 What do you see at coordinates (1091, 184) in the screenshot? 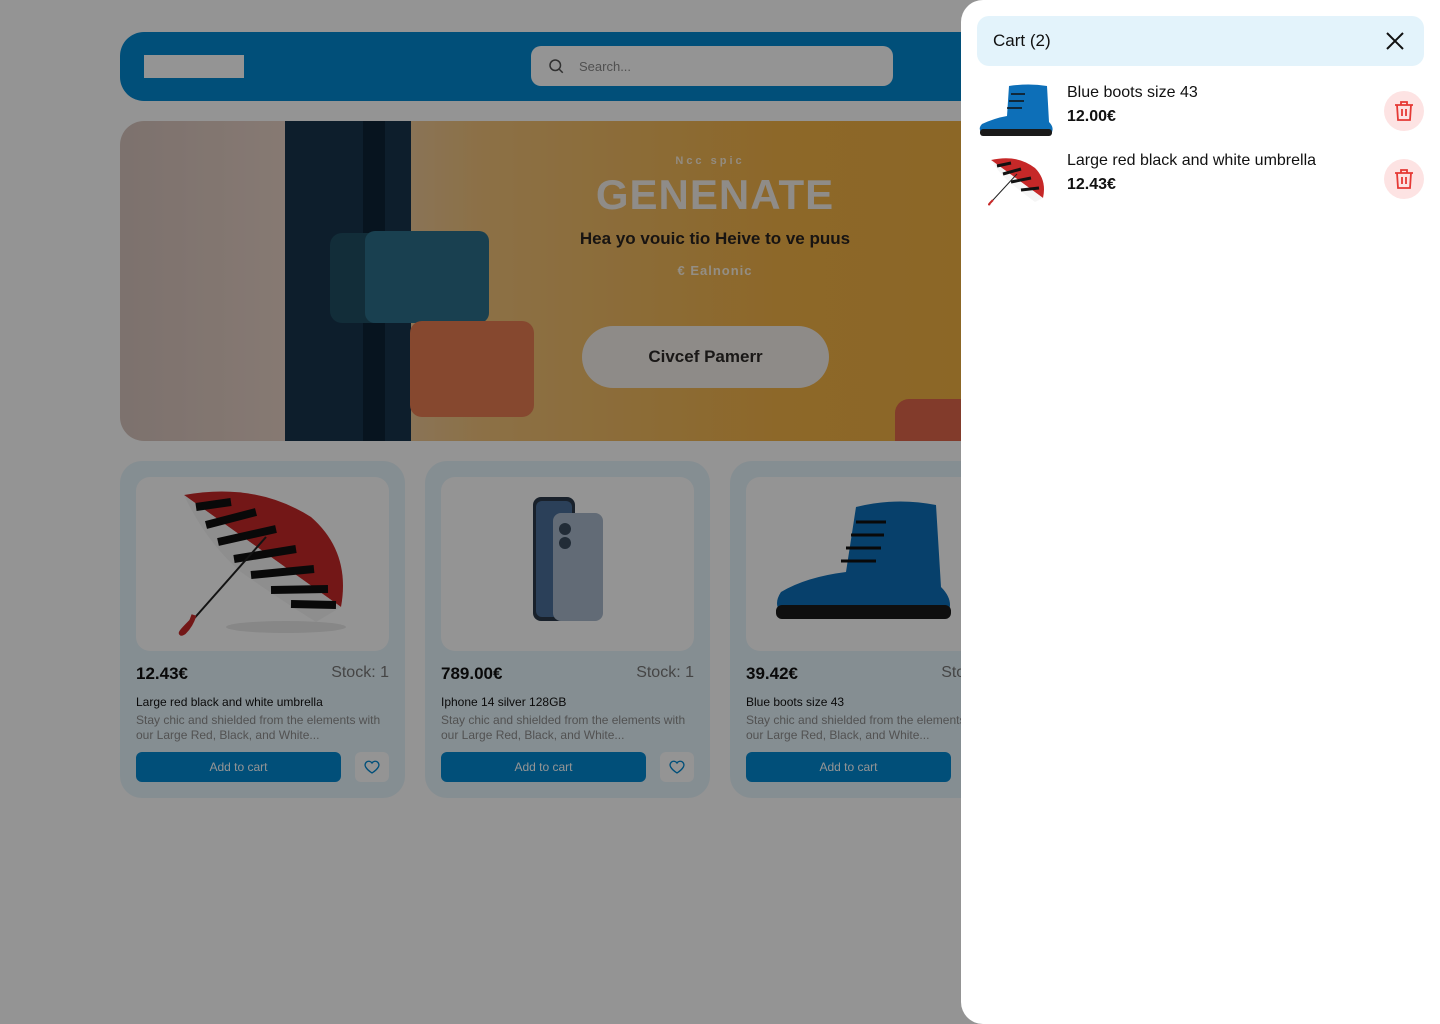
I see `cart-item-price: 12.43€` at bounding box center [1091, 184].